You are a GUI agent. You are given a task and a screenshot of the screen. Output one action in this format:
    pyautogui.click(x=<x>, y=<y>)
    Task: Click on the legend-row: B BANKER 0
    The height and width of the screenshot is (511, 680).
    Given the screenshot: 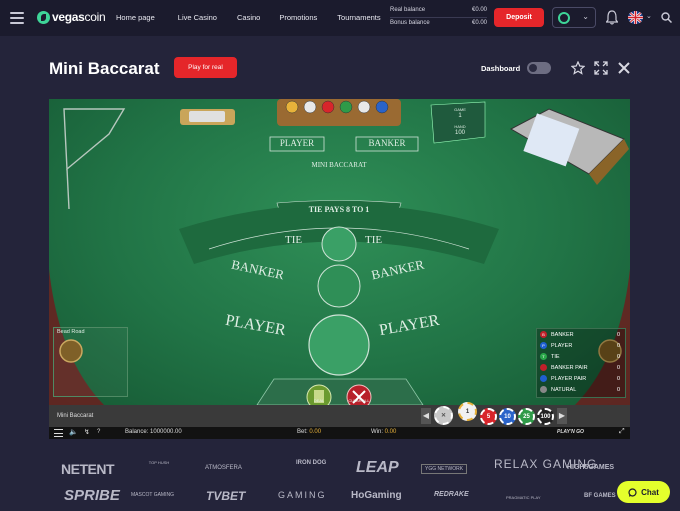 What is the action you would take?
    pyautogui.click(x=581, y=334)
    